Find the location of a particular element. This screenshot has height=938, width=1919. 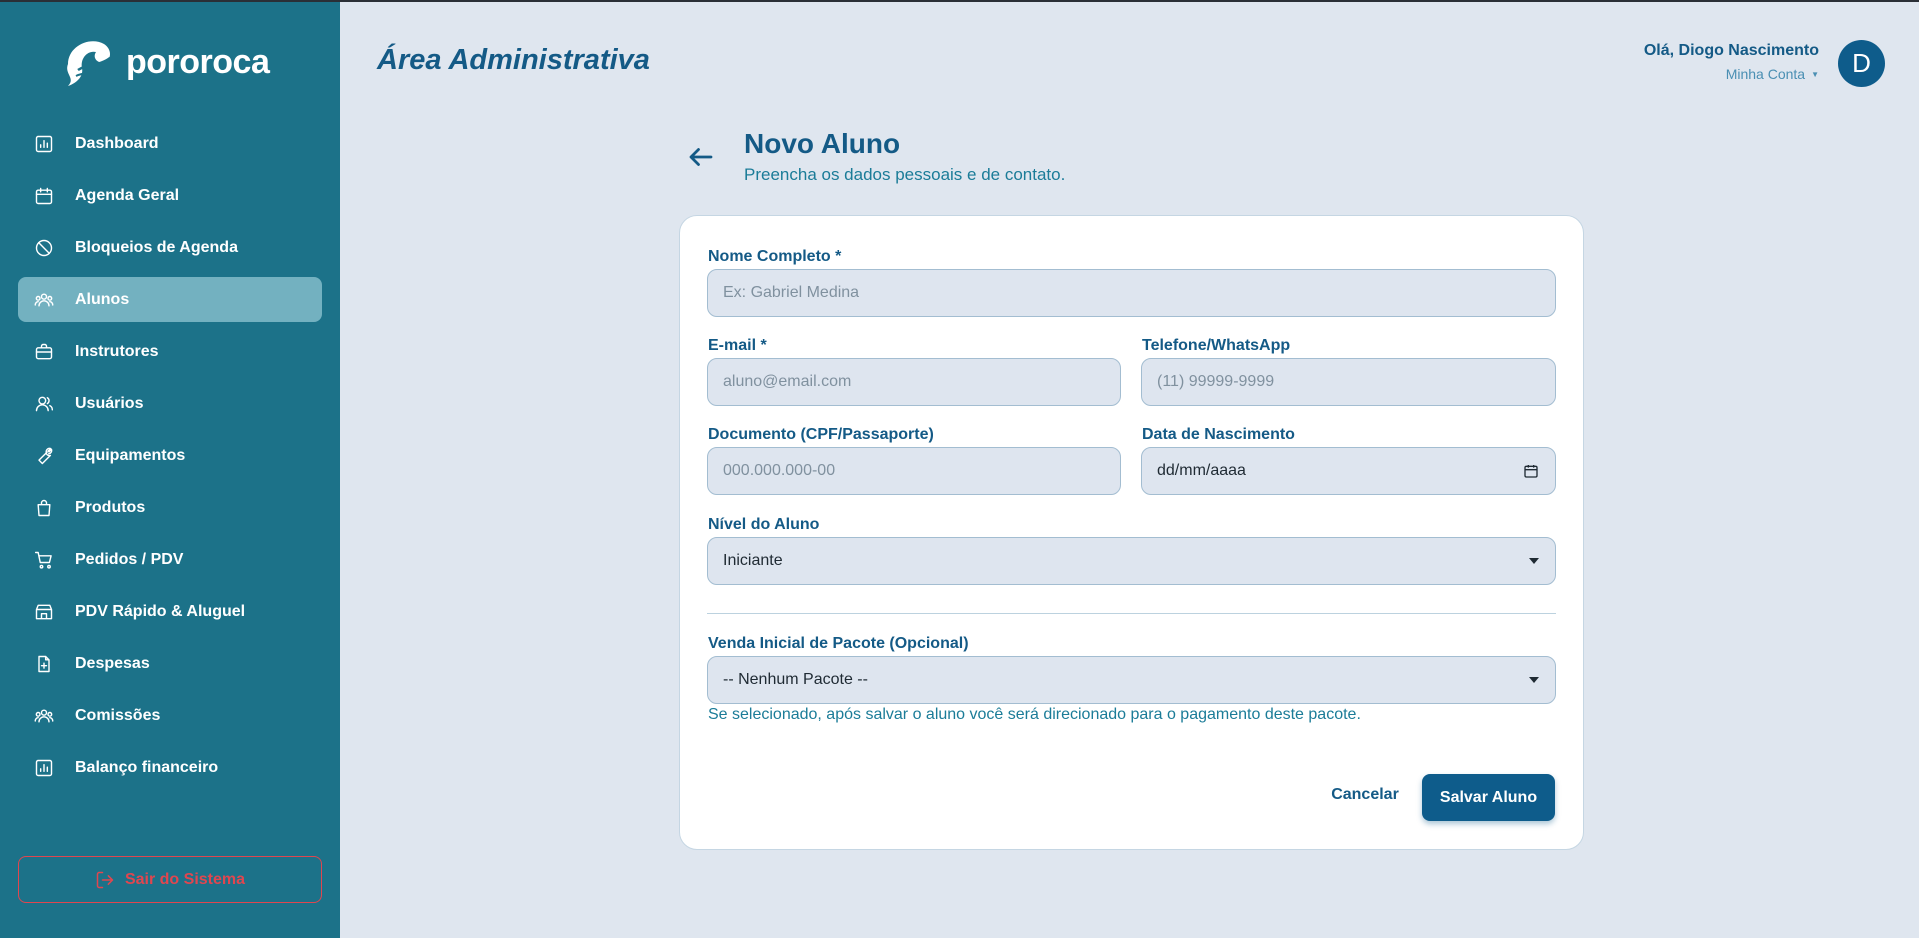

page-subtitle: Preencha os dados pessoais e de contato. is located at coordinates (905, 174).